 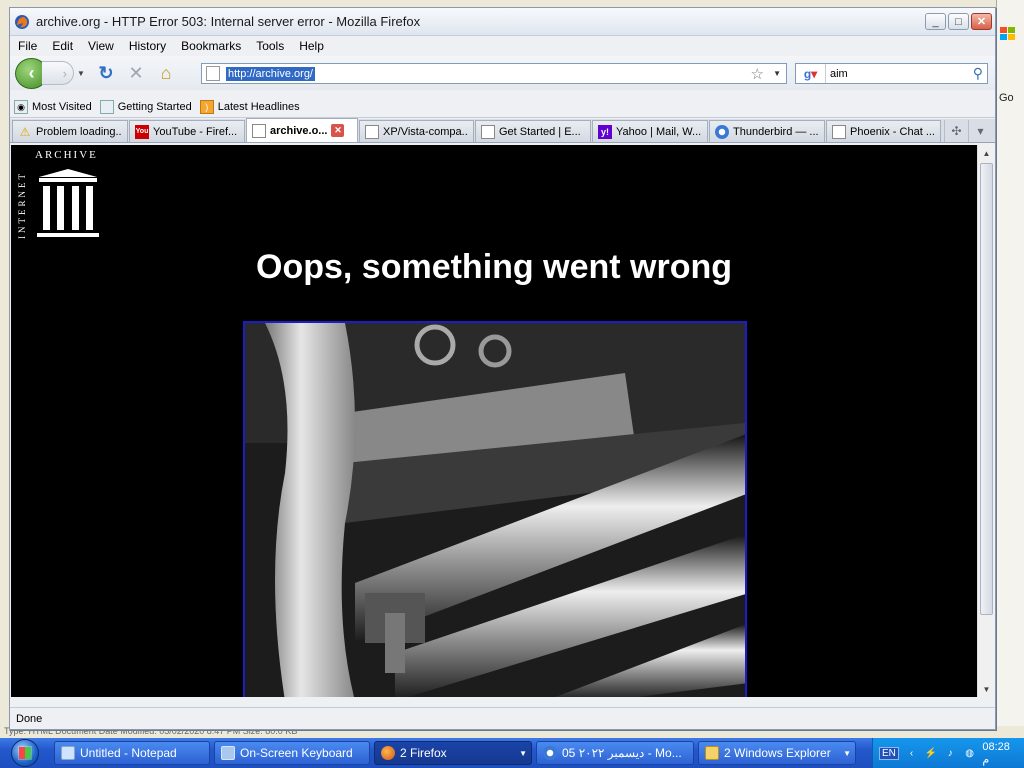 I want to click on url-text: http://archive.org/, so click(x=270, y=73).